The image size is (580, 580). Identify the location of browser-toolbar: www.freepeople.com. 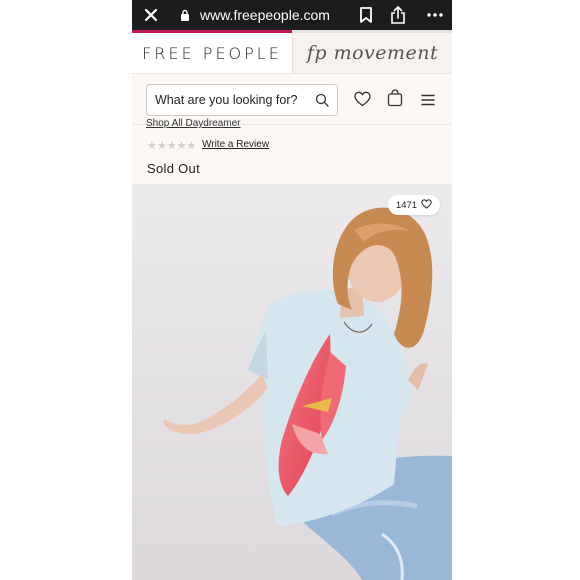
(292, 15).